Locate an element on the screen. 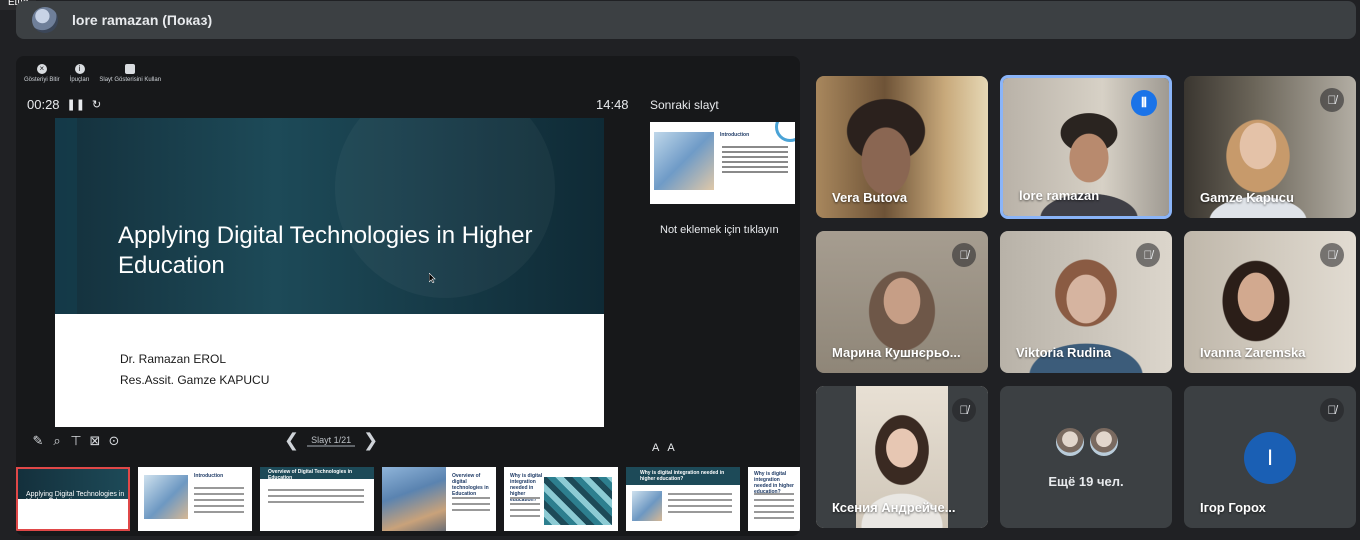 The image size is (1360, 540). more-participants-tile: Ещё 19 чел. is located at coordinates (1086, 457).